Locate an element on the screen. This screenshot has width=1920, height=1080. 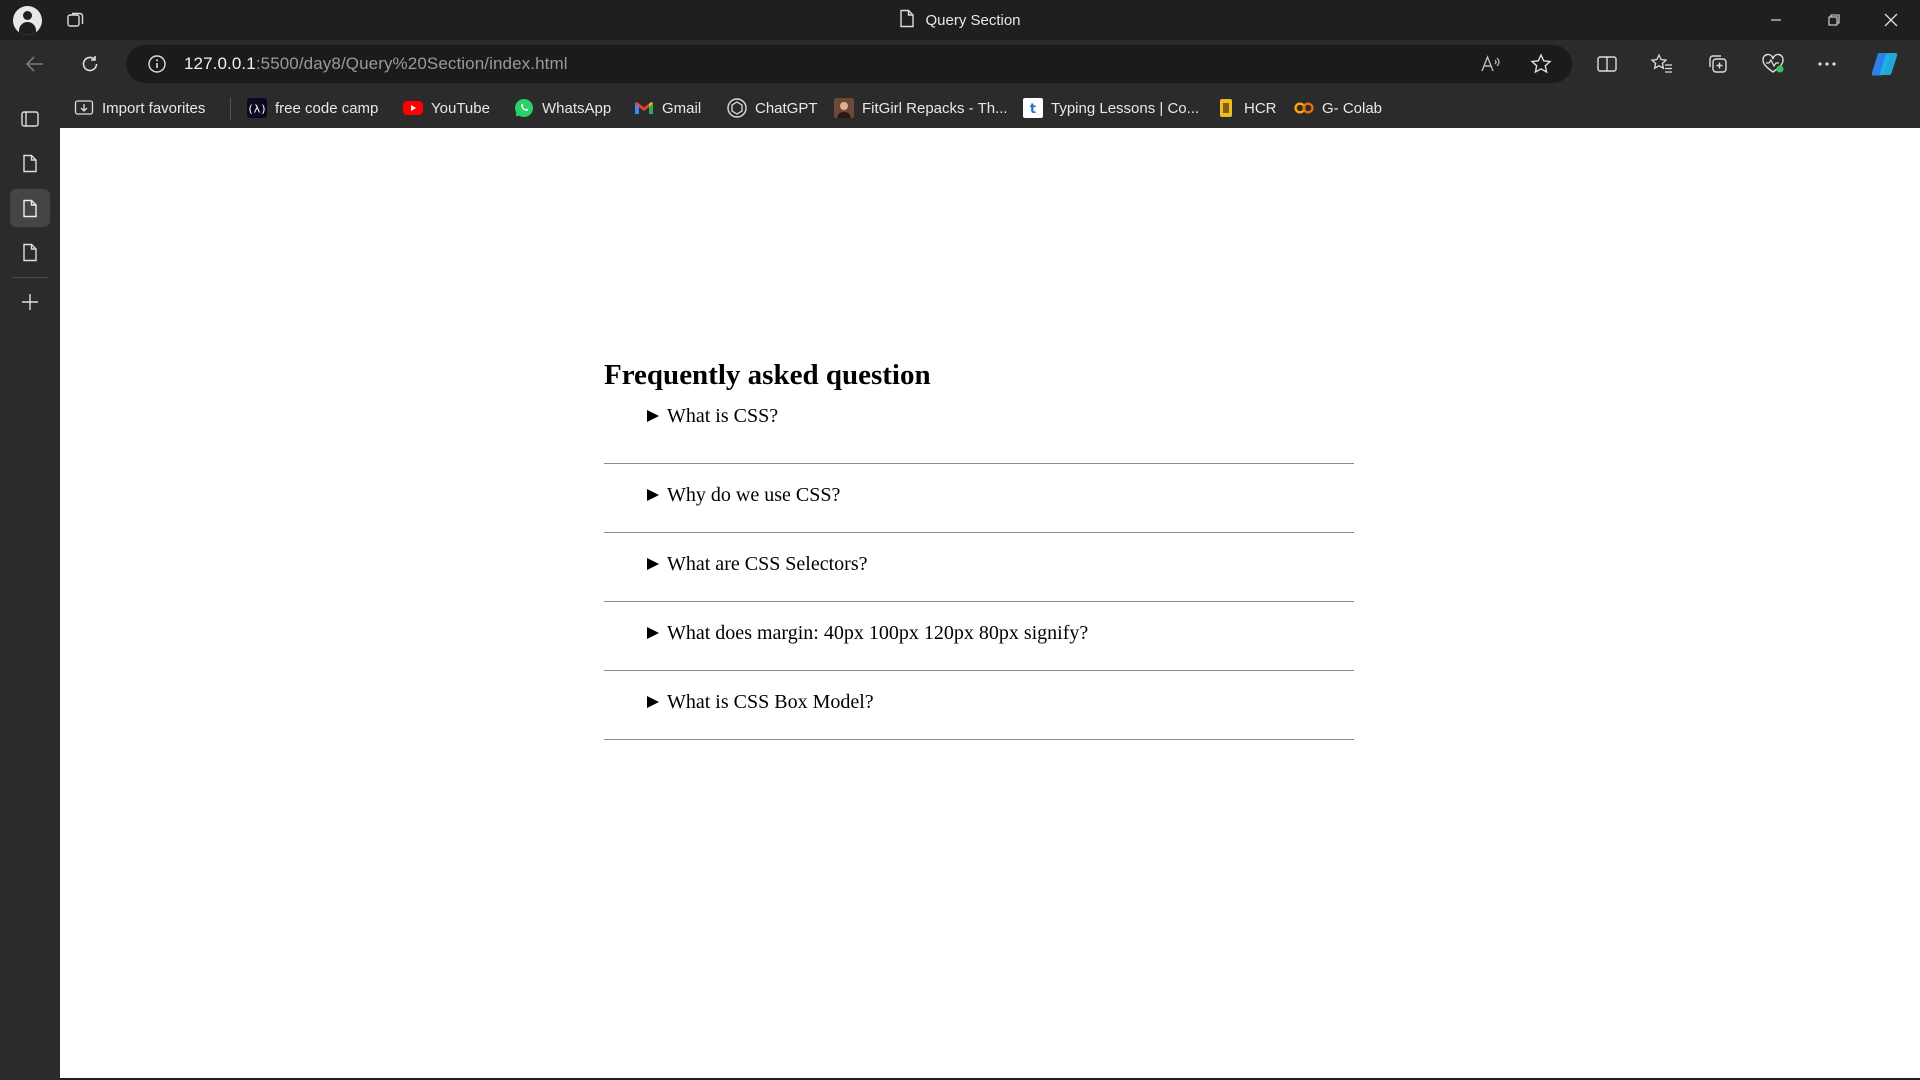
faq-item: What is CSS Box Model? is located at coordinates (979, 705).